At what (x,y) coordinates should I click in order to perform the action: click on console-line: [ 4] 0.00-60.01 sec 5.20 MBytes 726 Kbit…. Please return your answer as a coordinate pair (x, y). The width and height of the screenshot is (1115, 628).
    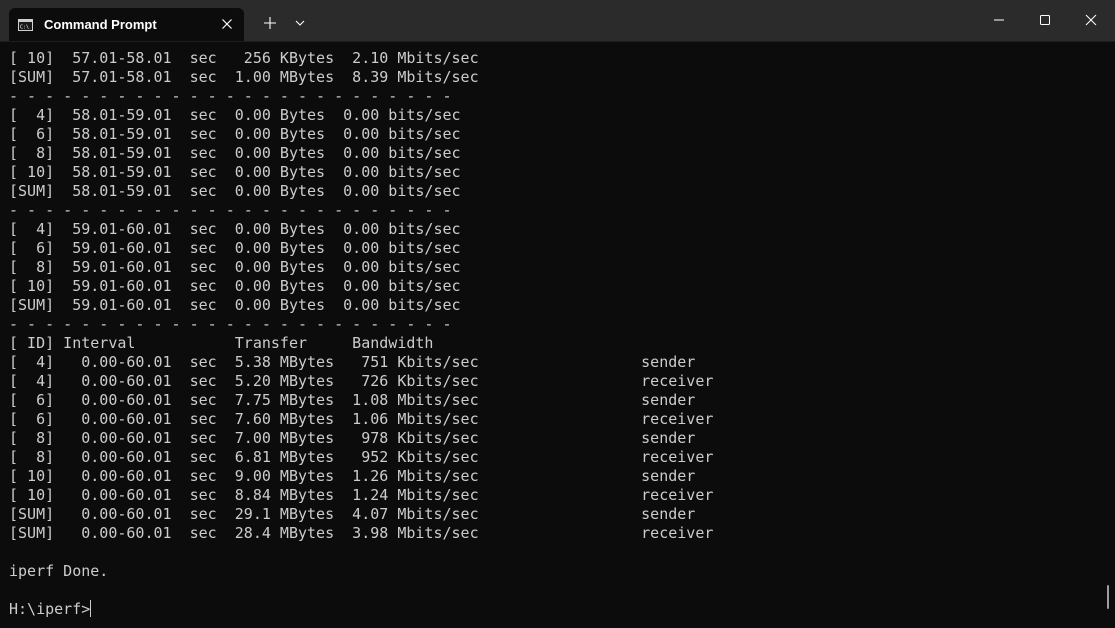
    Looking at the image, I should click on (361, 381).